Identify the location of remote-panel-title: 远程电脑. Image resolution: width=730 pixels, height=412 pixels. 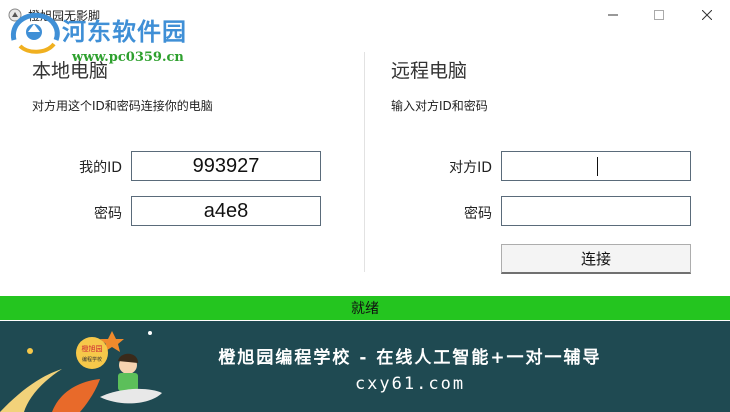
(429, 71).